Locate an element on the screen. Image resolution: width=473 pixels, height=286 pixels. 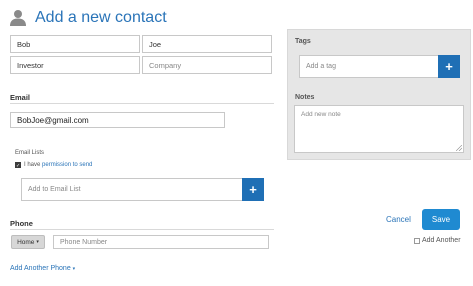
phone-type-label: Home is located at coordinates (26, 242).